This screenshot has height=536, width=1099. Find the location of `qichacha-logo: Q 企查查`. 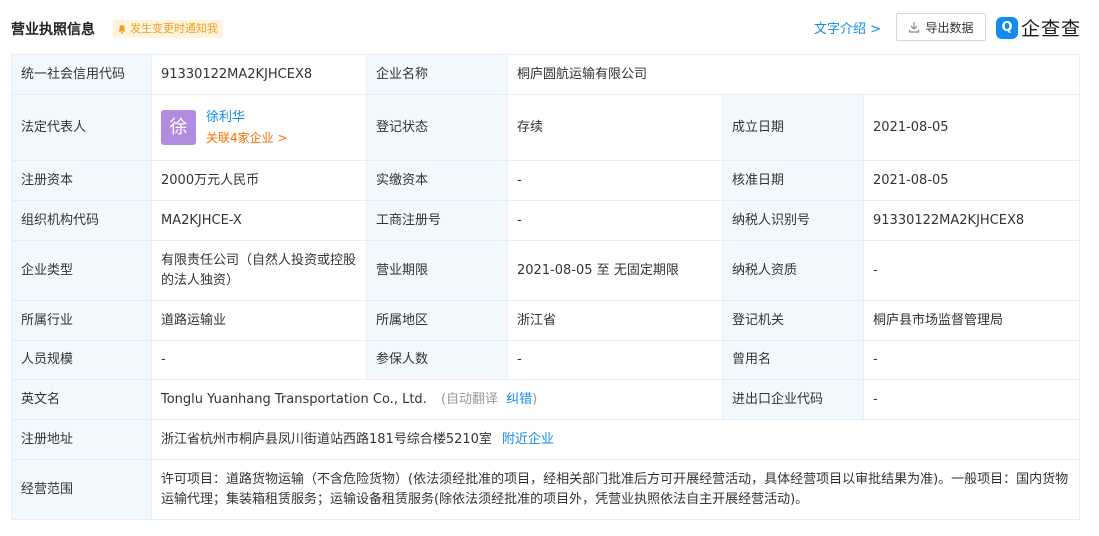

qichacha-logo: Q 企查查 is located at coordinates (1038, 27).